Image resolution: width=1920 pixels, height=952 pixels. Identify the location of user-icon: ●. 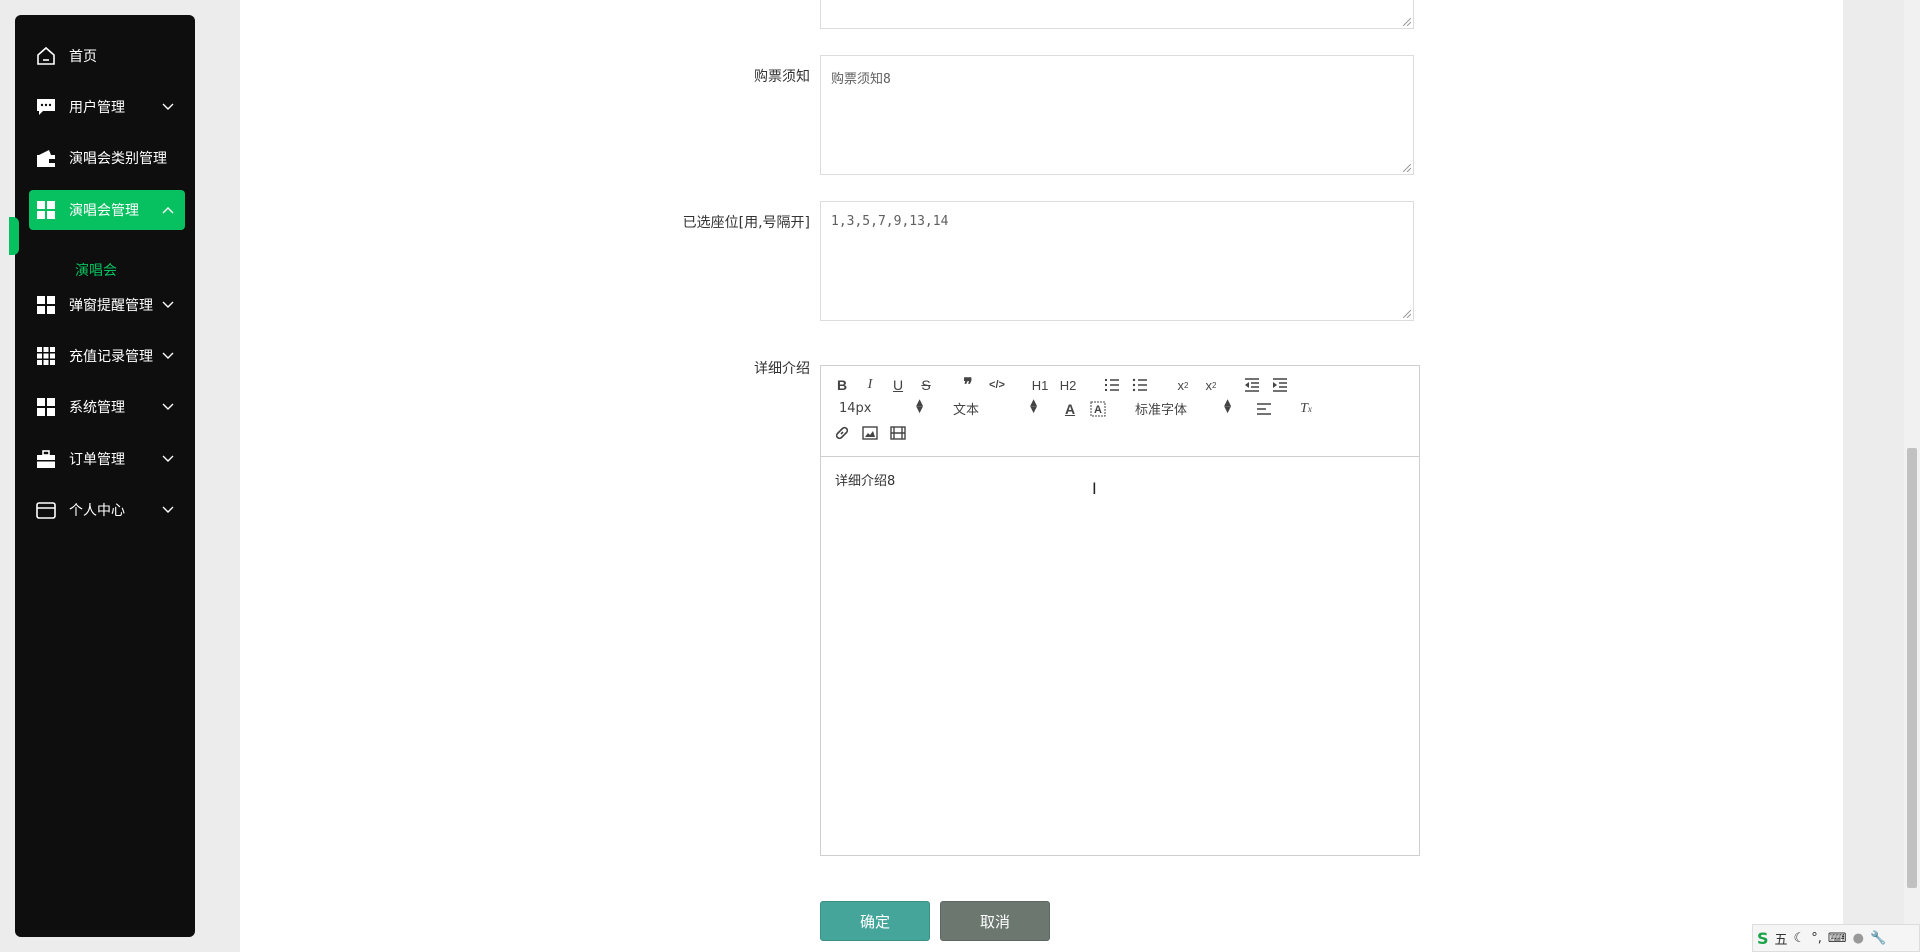
(1858, 938).